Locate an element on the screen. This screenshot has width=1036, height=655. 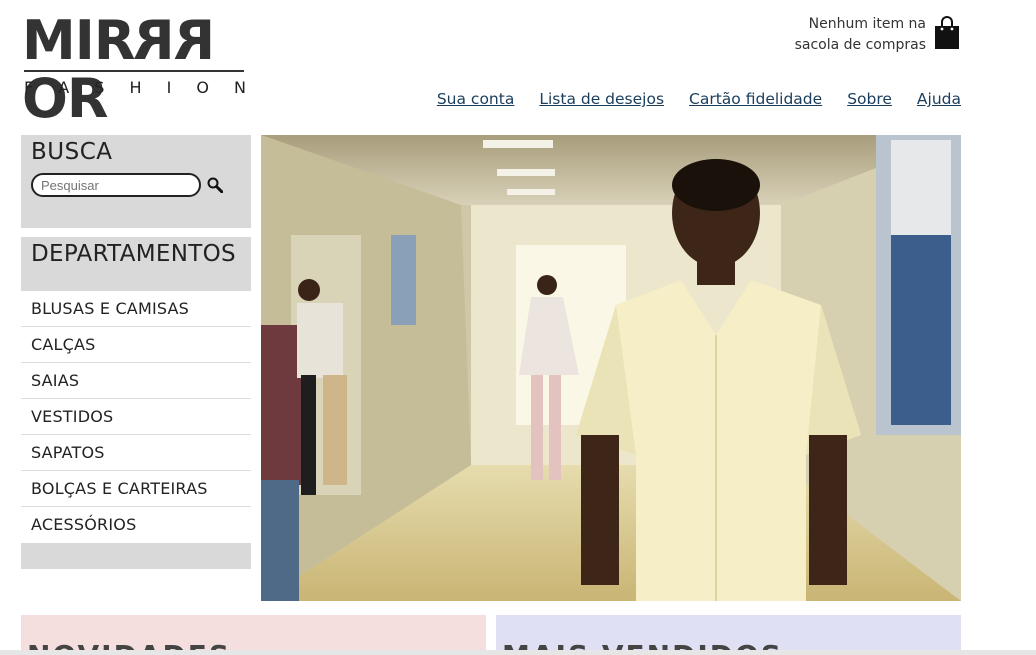
search-title: BUSCA is located at coordinates (72, 152).